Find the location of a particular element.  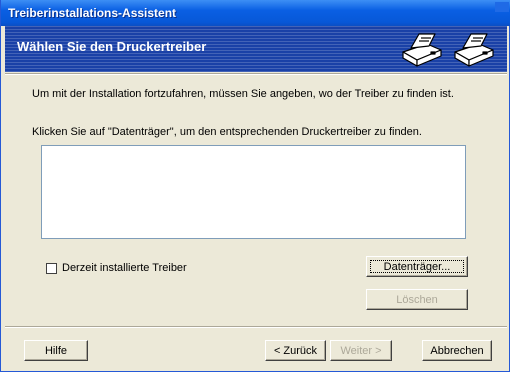

back-button: < Zurück is located at coordinates (295, 350).